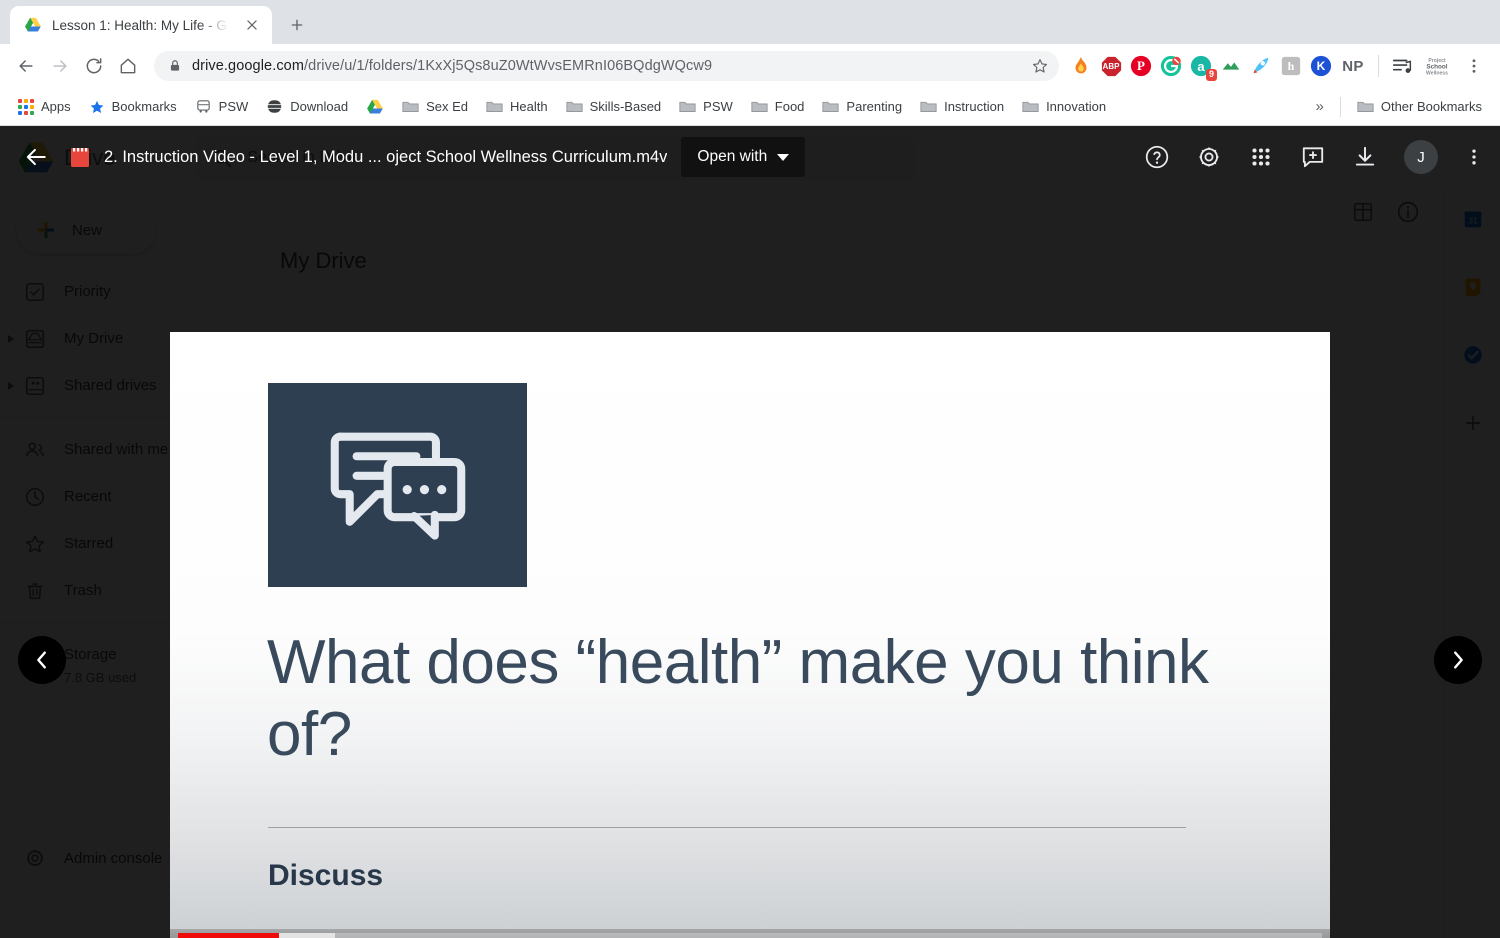 This screenshot has width=1500, height=938. Describe the element at coordinates (26, 66) in the screenshot. I see `back-button` at that location.